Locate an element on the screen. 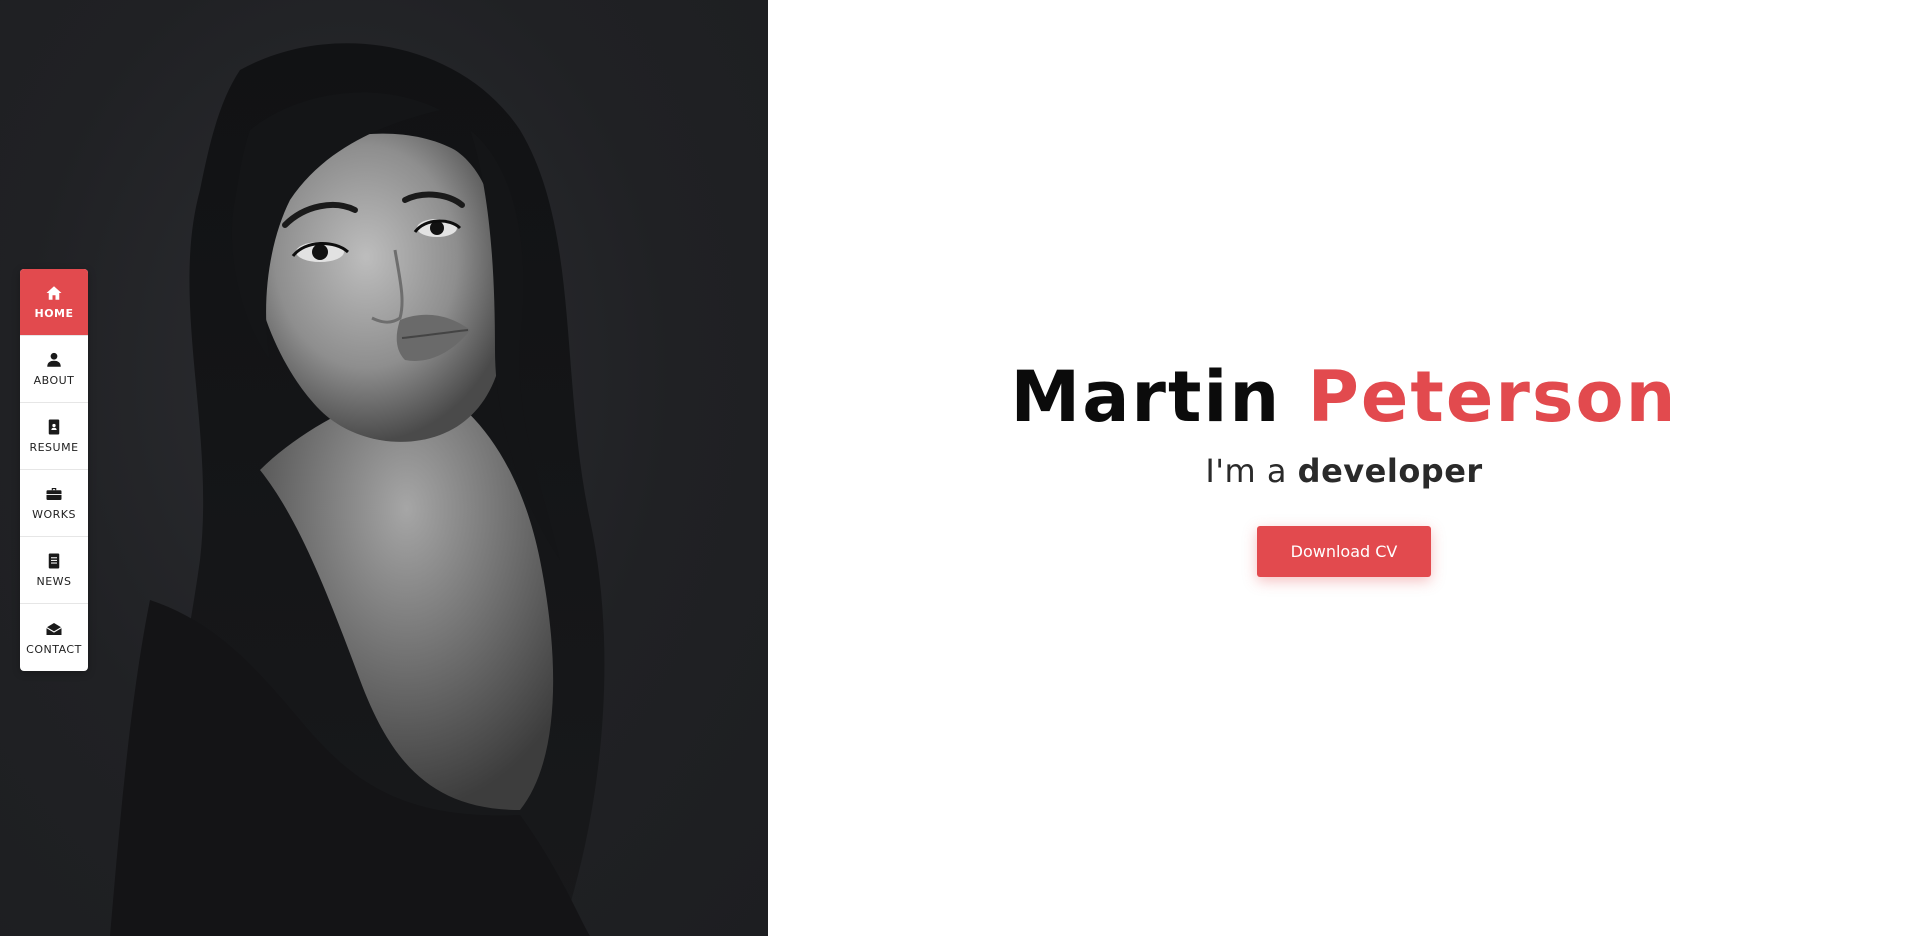  hero-role: I'm a developer is located at coordinates (1344, 471).